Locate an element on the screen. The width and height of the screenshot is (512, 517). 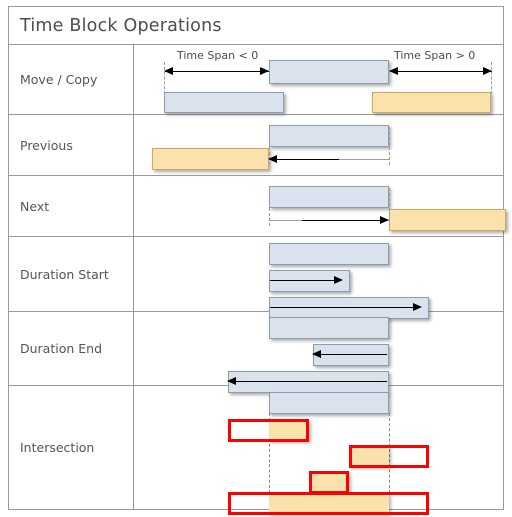
arrow-head-previous is located at coordinates (272, 159).